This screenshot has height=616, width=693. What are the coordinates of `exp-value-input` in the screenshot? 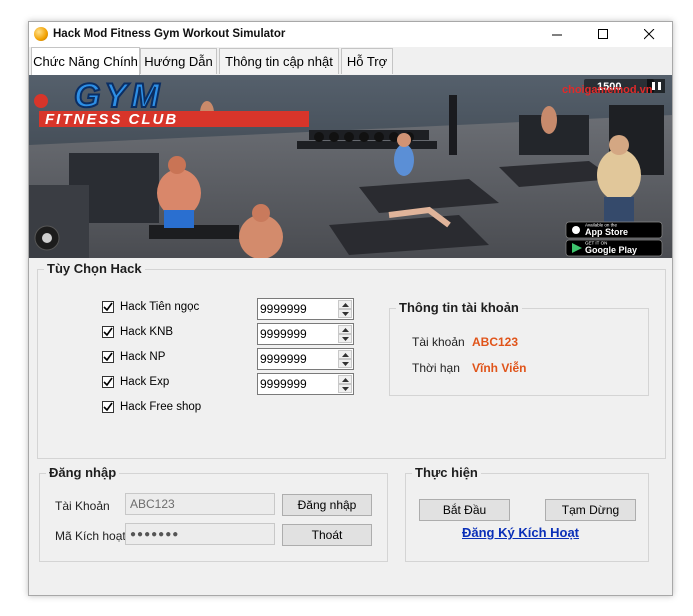 It's located at (298, 384).